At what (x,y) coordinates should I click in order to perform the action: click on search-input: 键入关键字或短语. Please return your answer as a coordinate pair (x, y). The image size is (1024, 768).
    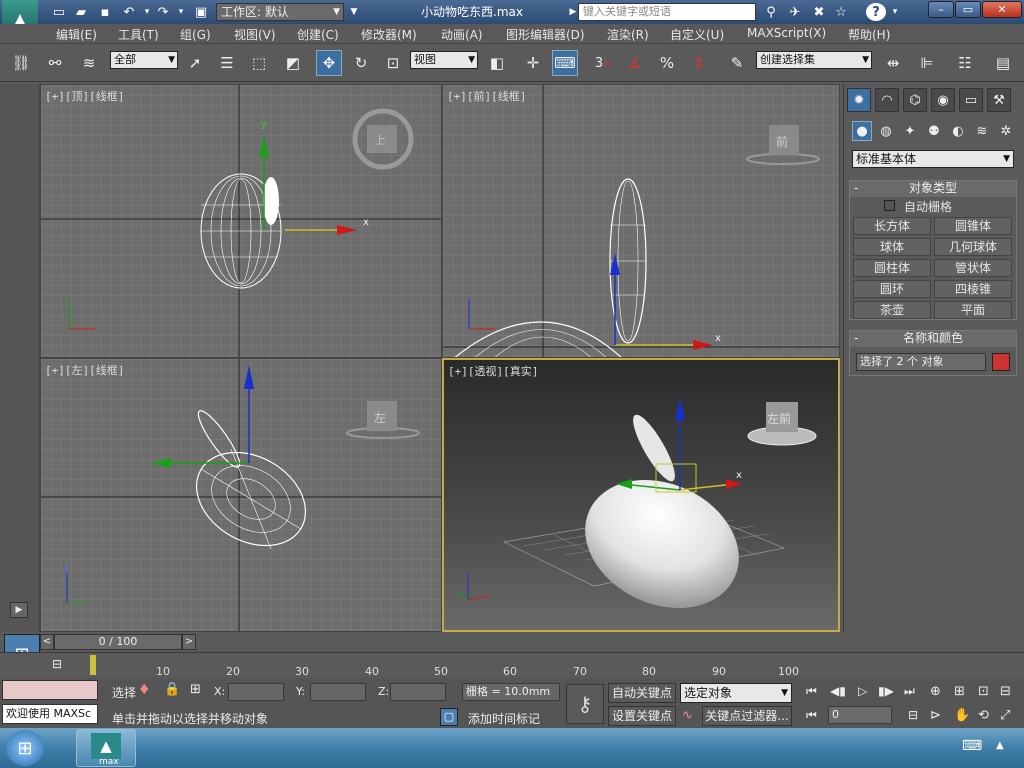
    Looking at the image, I should click on (667, 12).